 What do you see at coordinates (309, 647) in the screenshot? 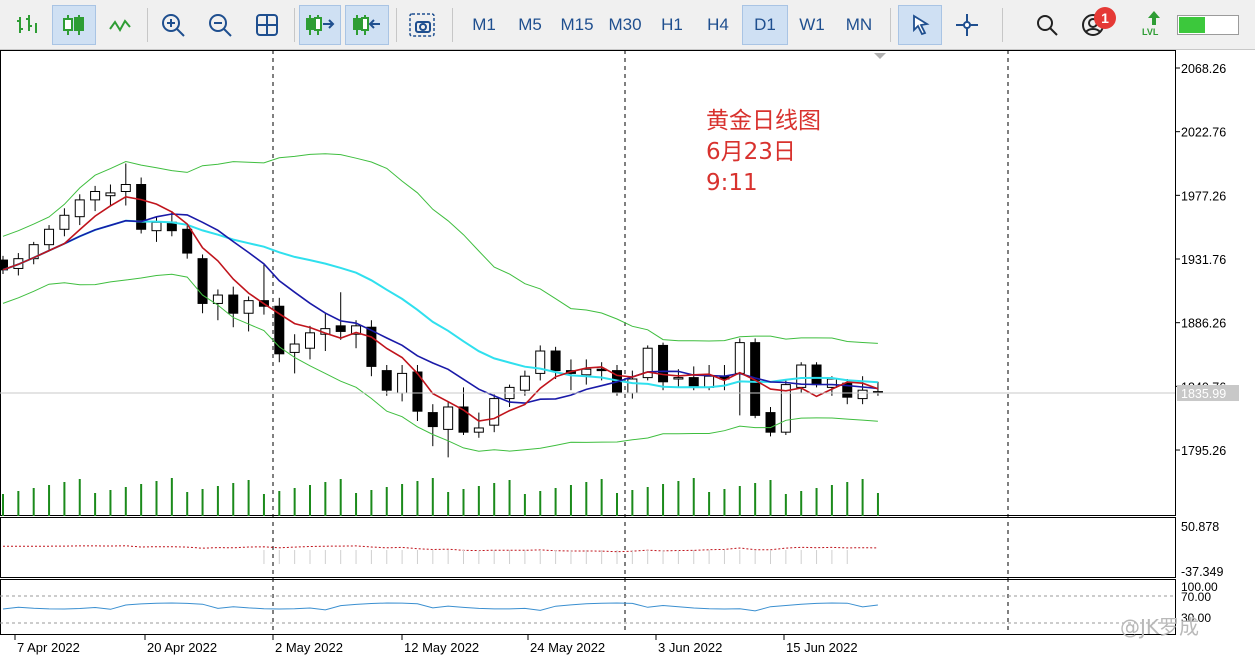
I see `date-axis-label: 2 May 2022` at bounding box center [309, 647].